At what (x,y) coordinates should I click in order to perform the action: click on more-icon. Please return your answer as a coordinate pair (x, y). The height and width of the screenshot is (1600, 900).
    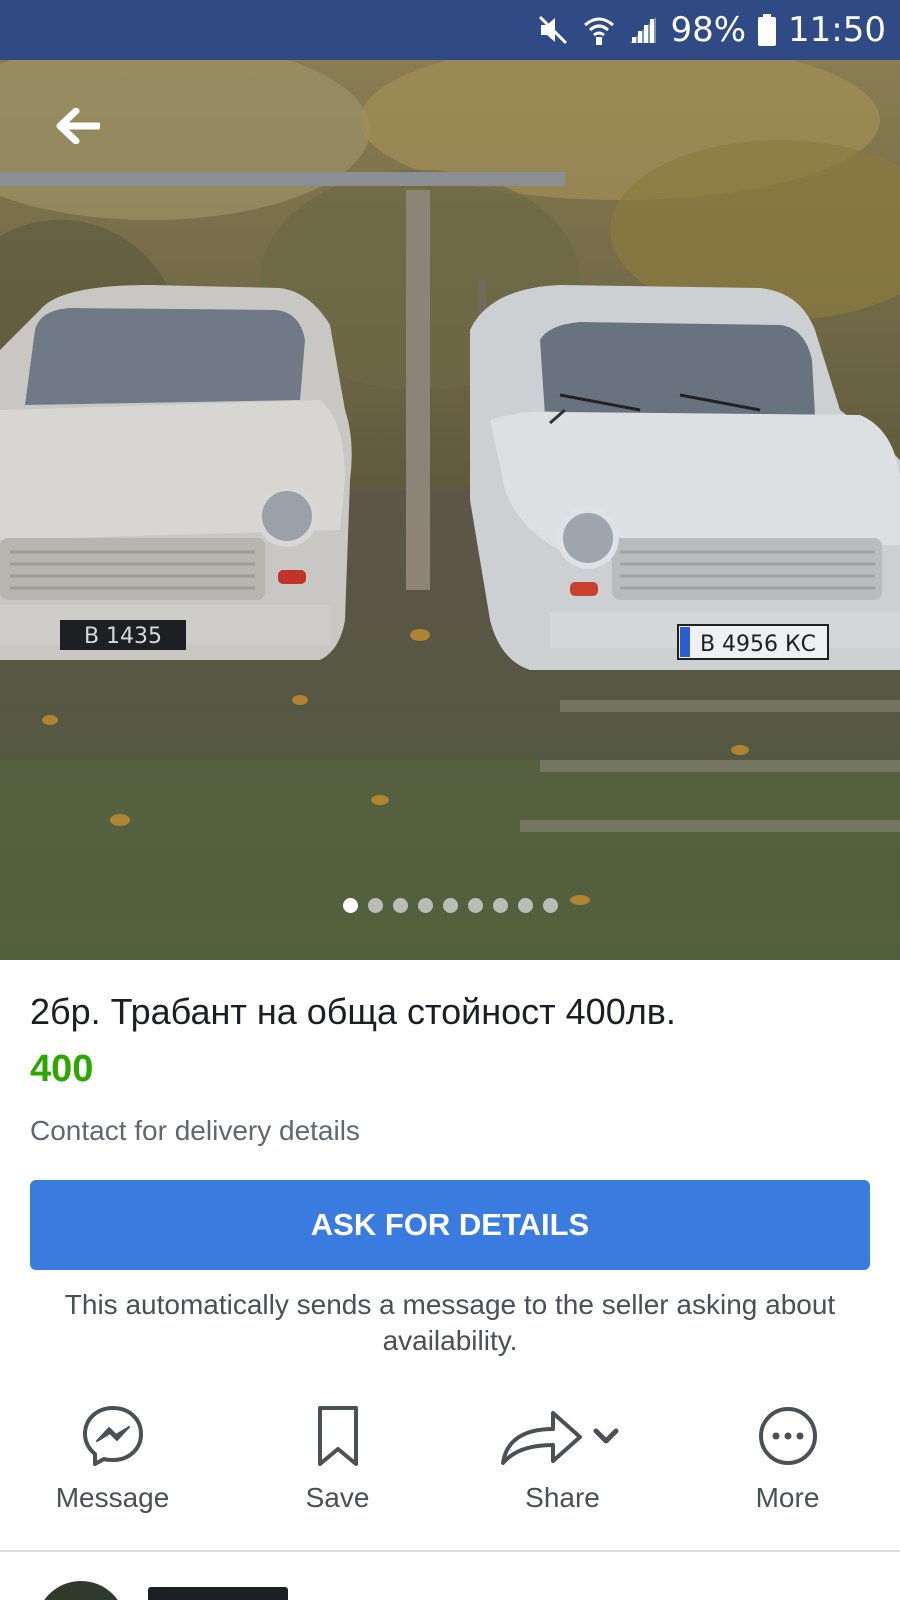
    Looking at the image, I should click on (787, 1436).